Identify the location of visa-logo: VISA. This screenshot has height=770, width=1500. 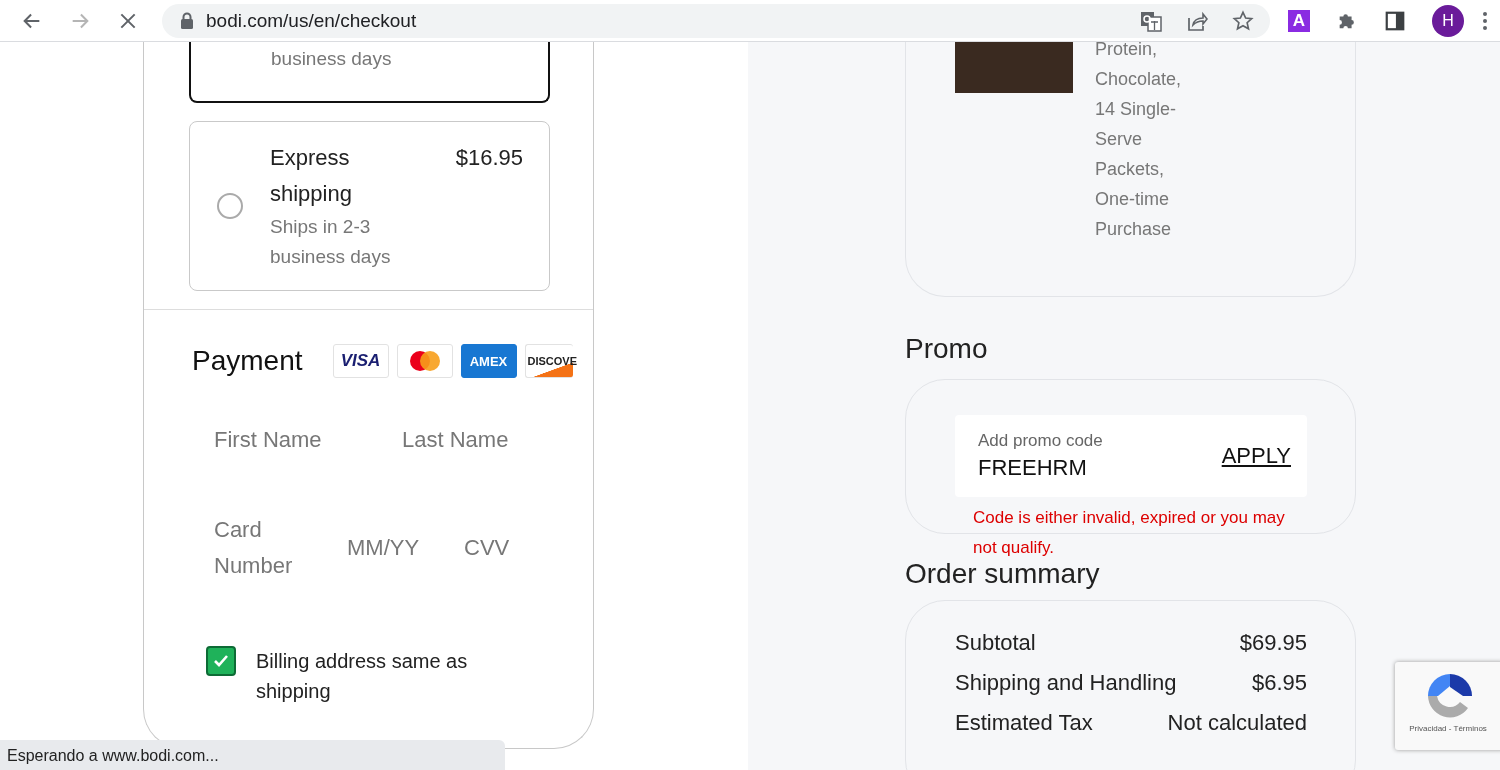
(360, 361).